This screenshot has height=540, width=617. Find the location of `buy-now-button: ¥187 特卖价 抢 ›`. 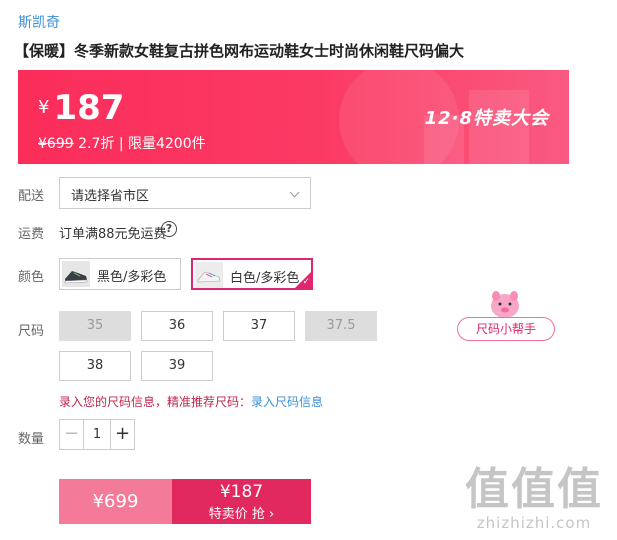

buy-now-button: ¥187 特卖价 抢 › is located at coordinates (241, 501).